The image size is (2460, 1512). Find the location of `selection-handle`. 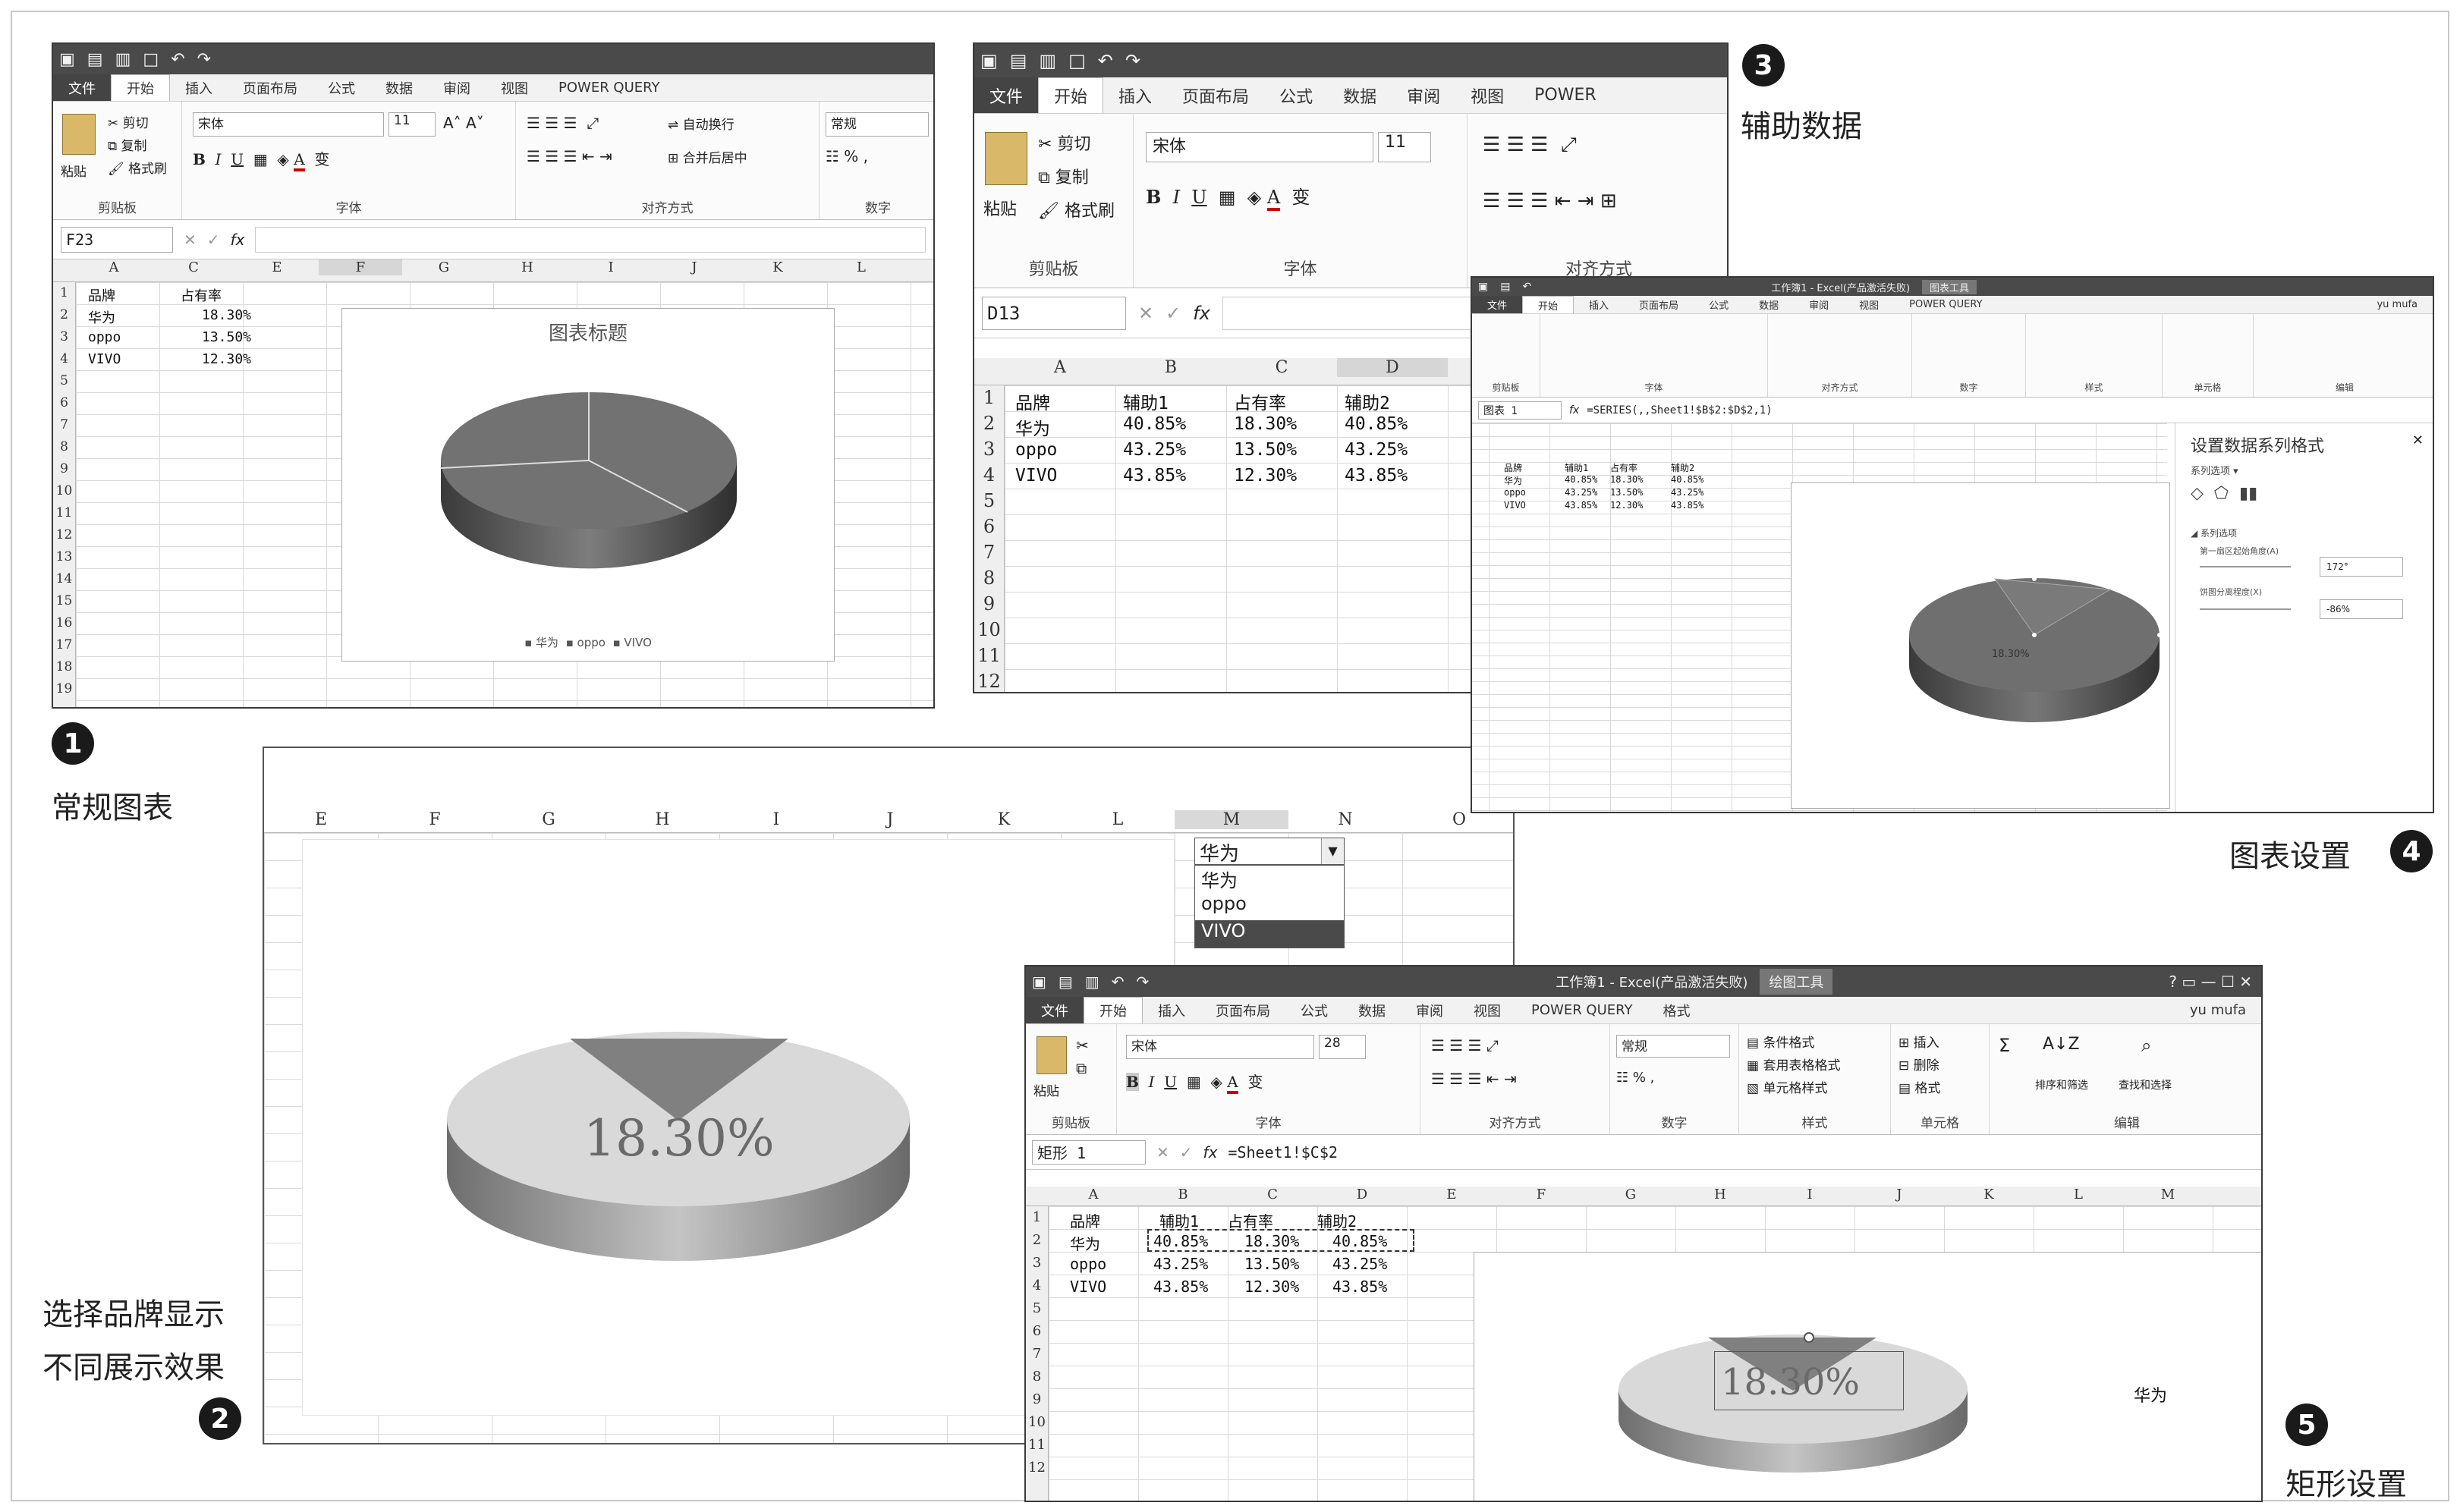

selection-handle is located at coordinates (2159, 635).